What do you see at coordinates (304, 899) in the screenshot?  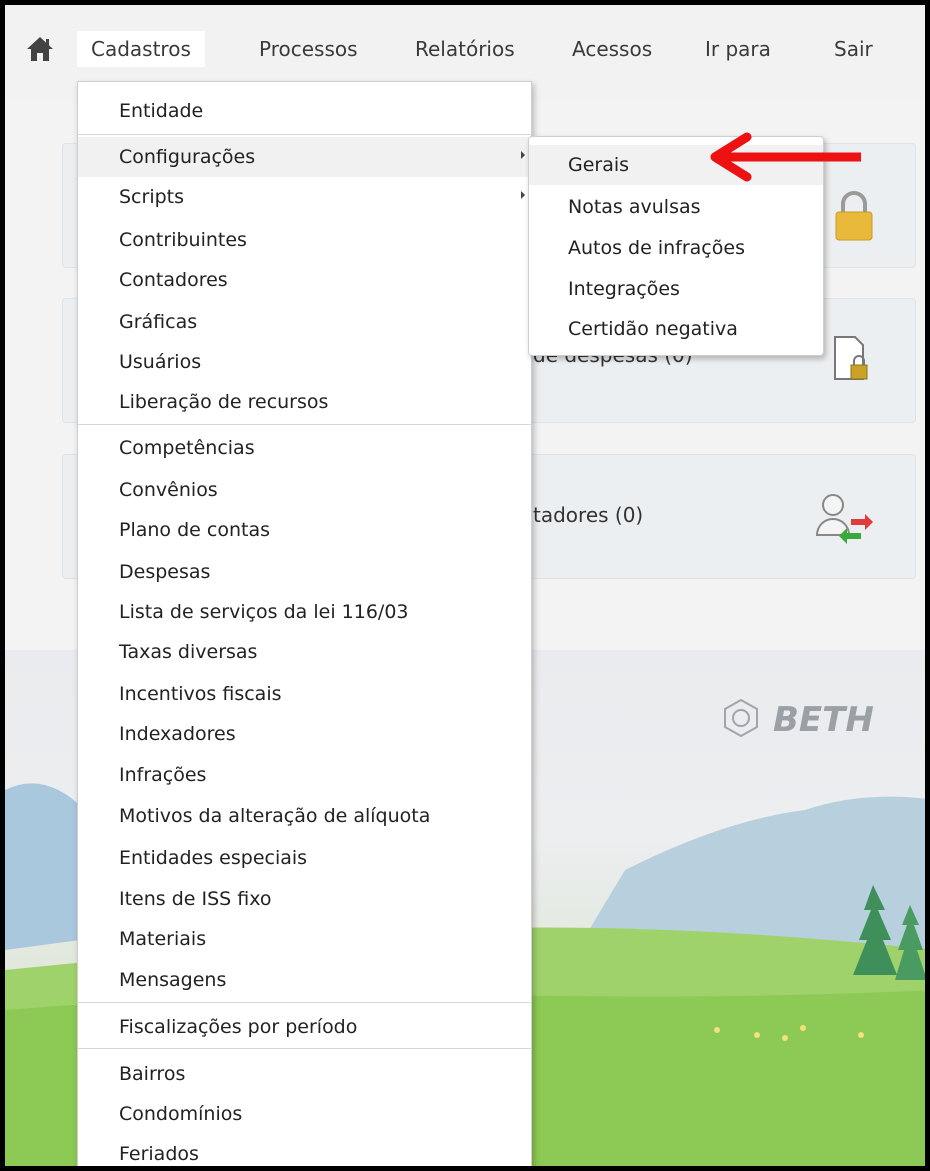 I see `menu-item-itens-iss-fixo: Itens de ISS fixo` at bounding box center [304, 899].